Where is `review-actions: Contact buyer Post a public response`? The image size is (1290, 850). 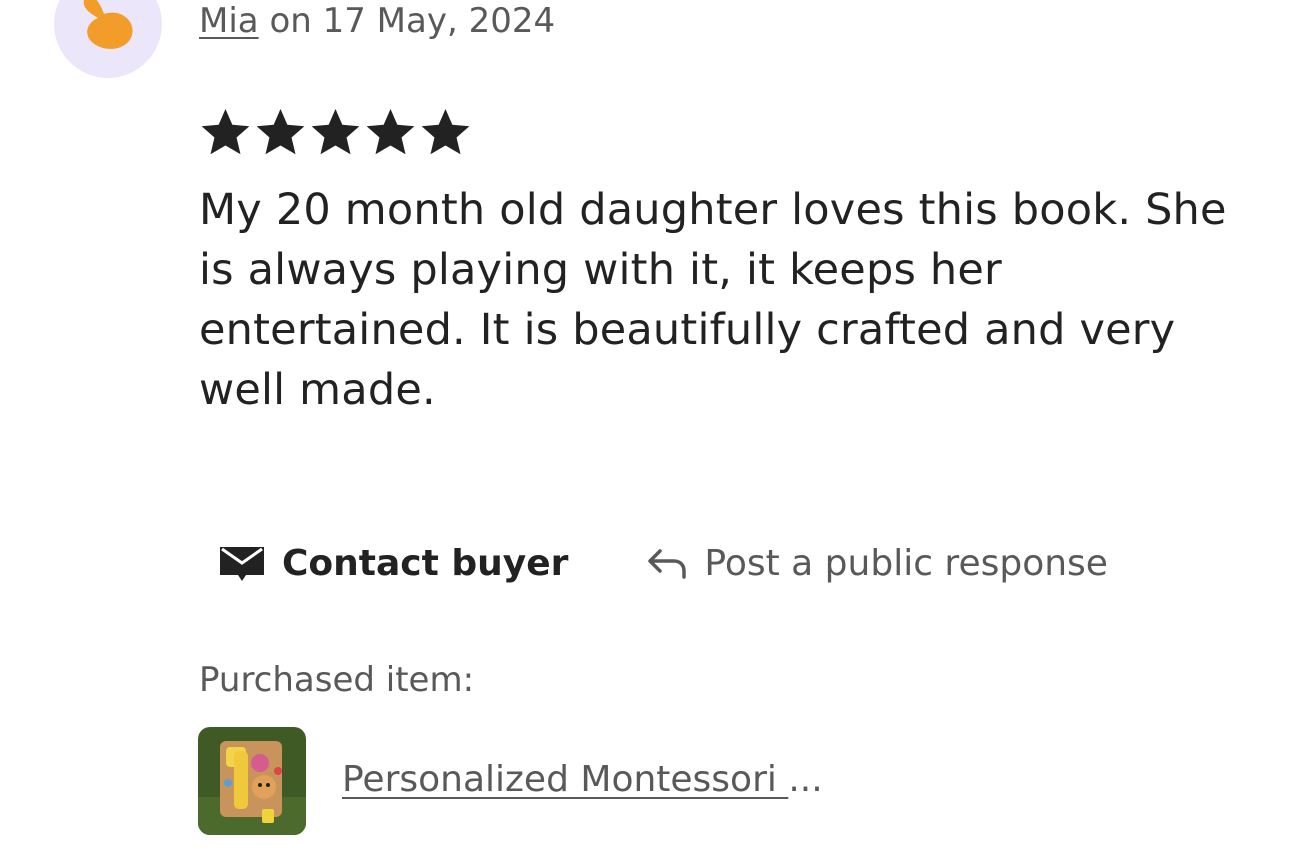
review-actions: Contact buyer Post a public response is located at coordinates (663, 563).